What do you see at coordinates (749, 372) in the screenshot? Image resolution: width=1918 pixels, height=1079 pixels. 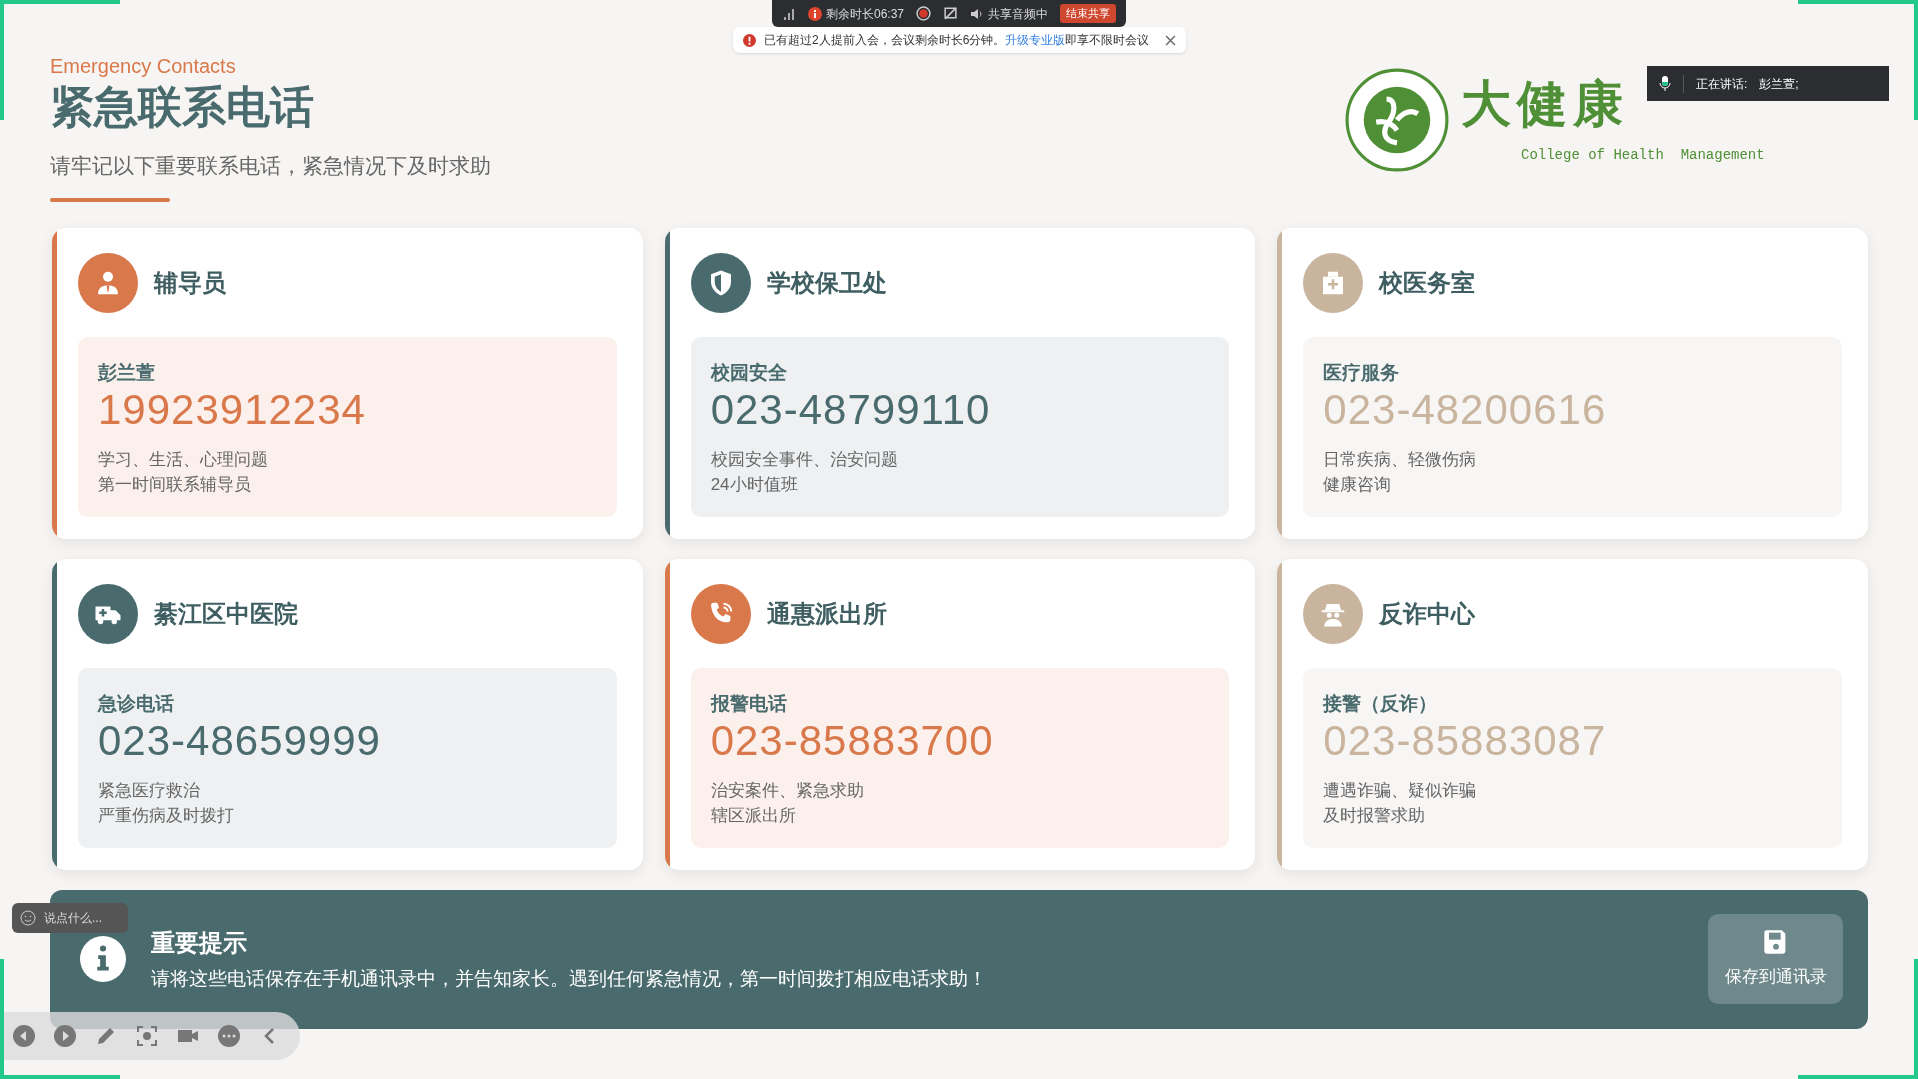 I see `contact-label: 校园安全` at bounding box center [749, 372].